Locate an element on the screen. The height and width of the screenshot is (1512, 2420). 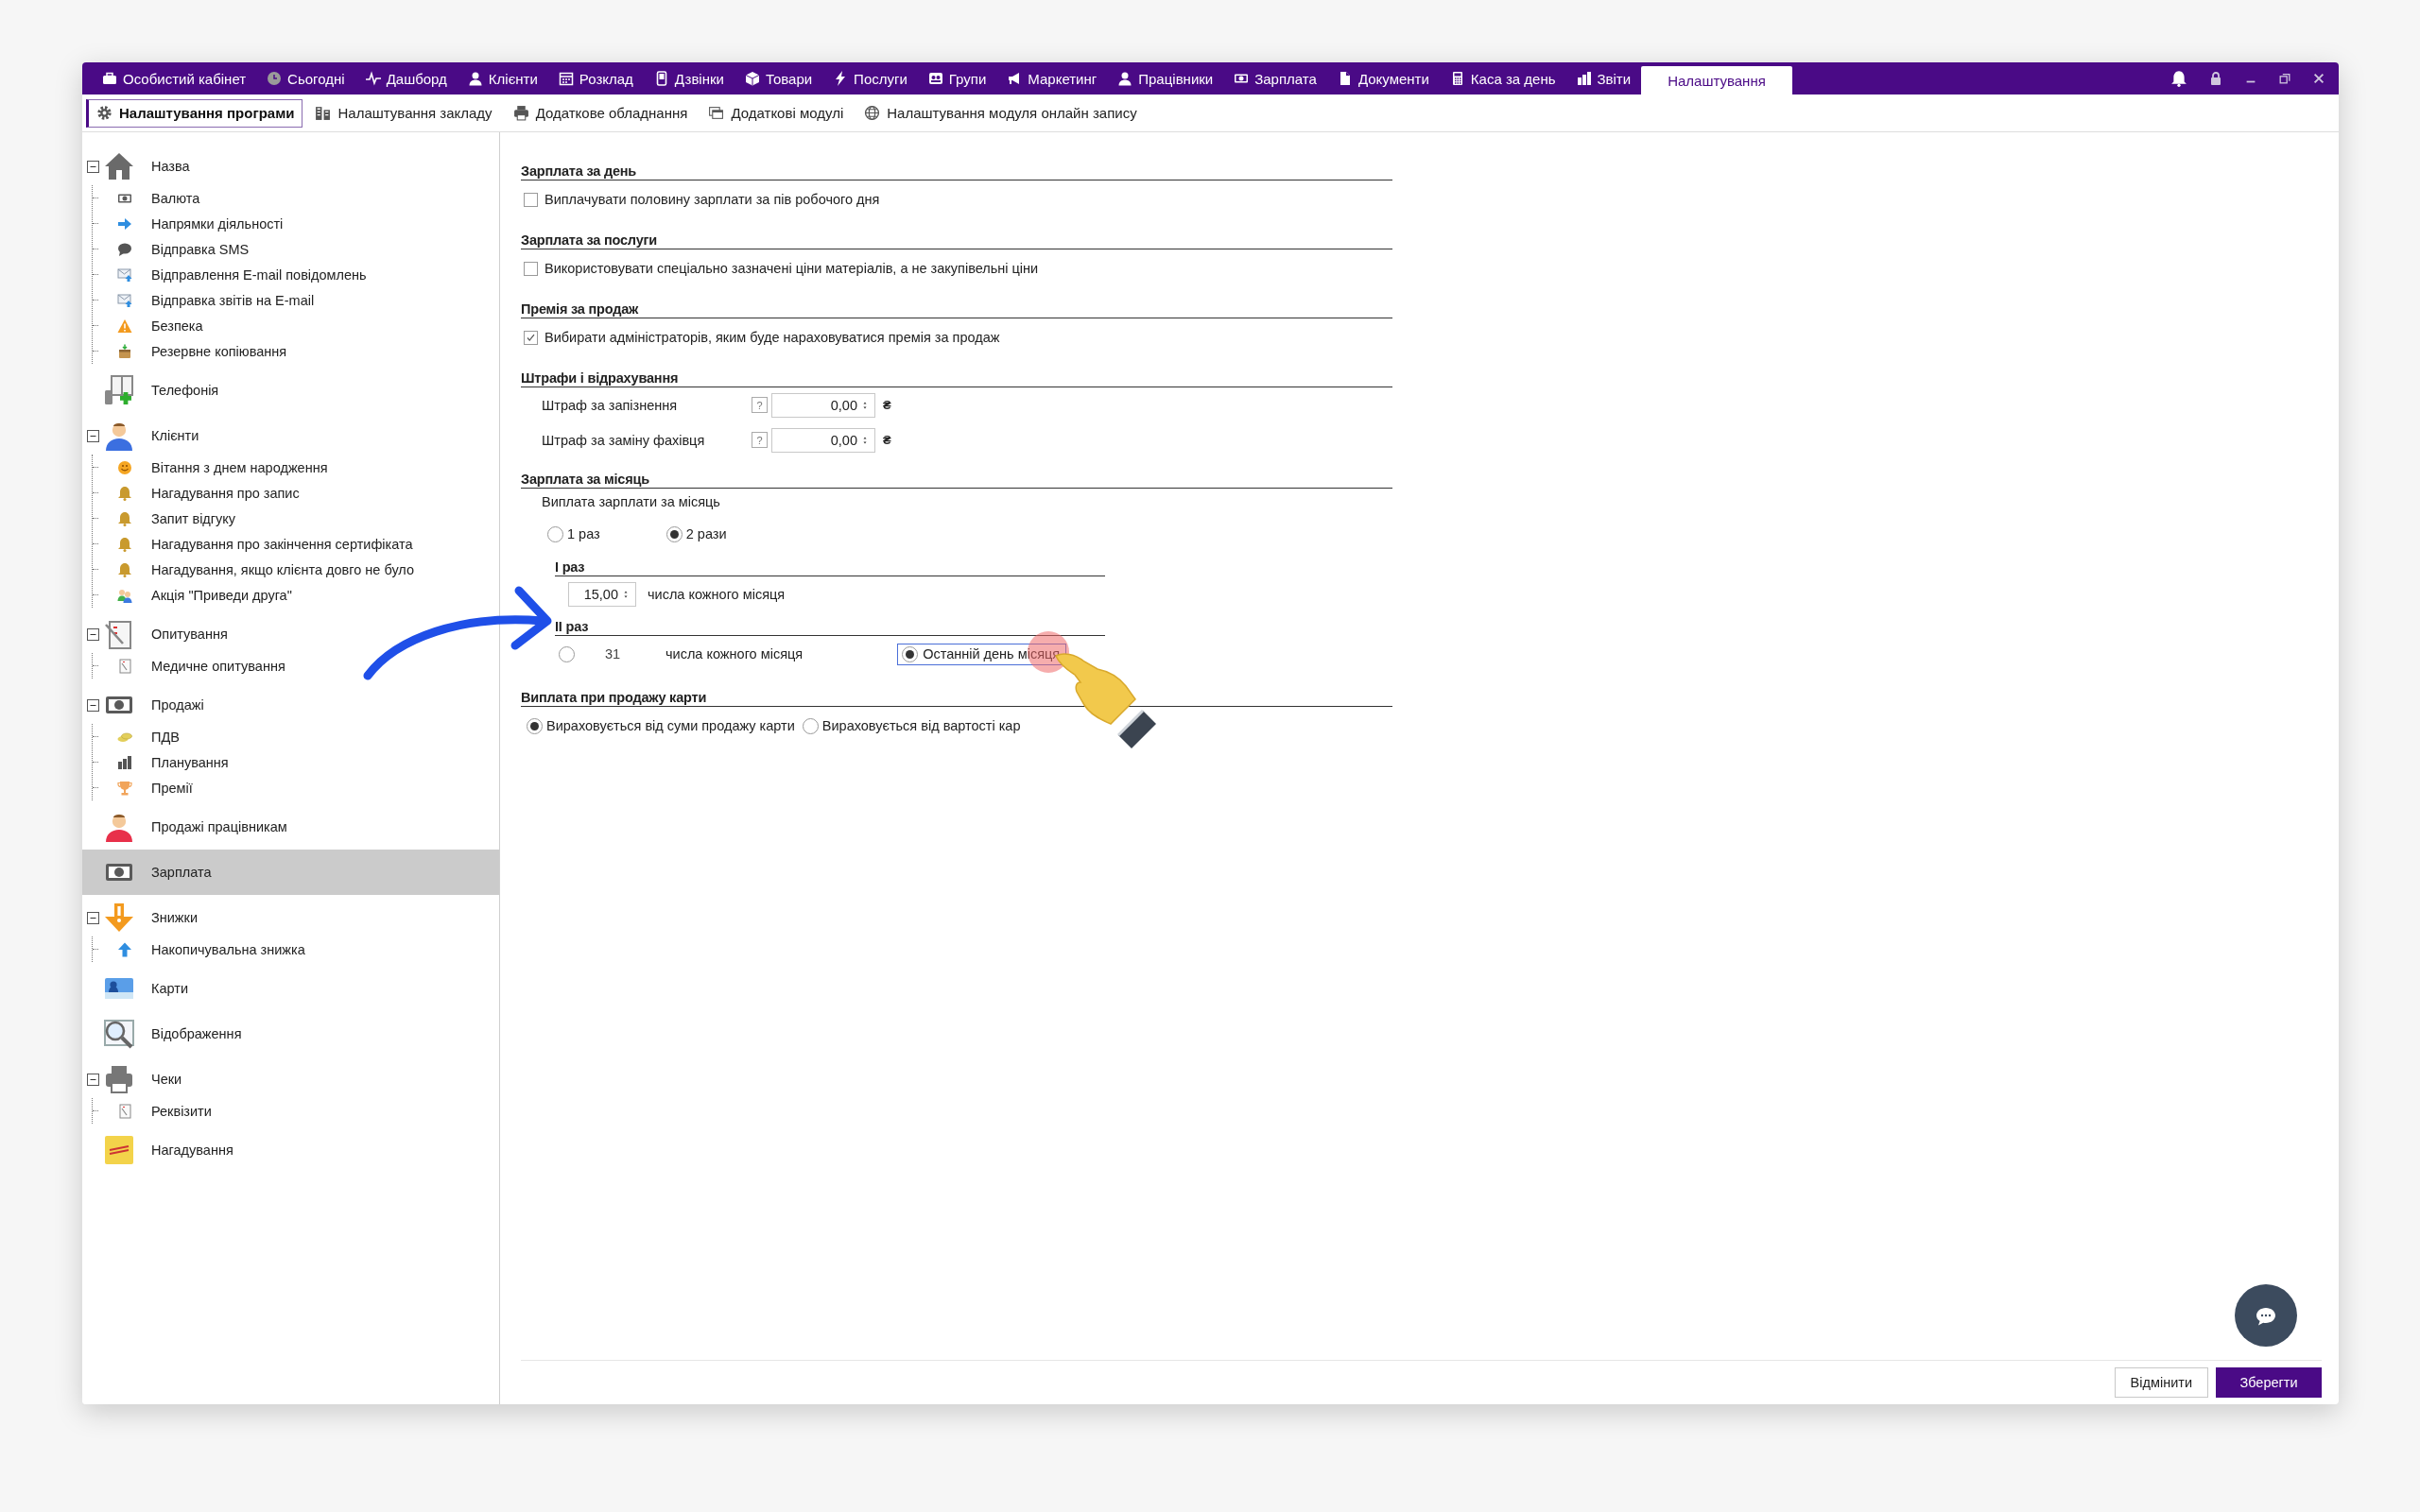
restore-icon is located at coordinates (2284, 78).